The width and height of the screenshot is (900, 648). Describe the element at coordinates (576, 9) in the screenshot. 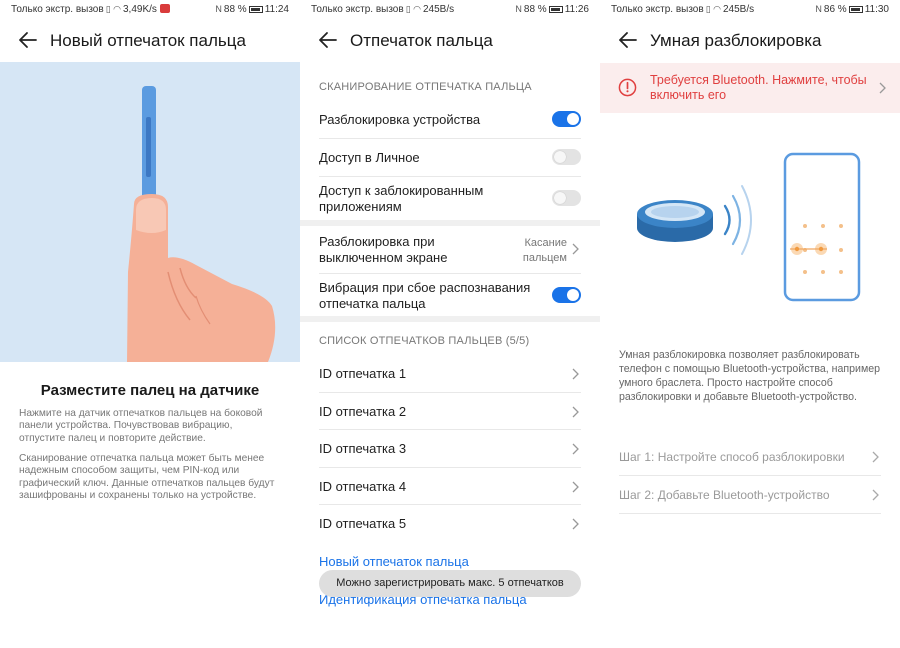

I see `clock: 11:26` at that location.